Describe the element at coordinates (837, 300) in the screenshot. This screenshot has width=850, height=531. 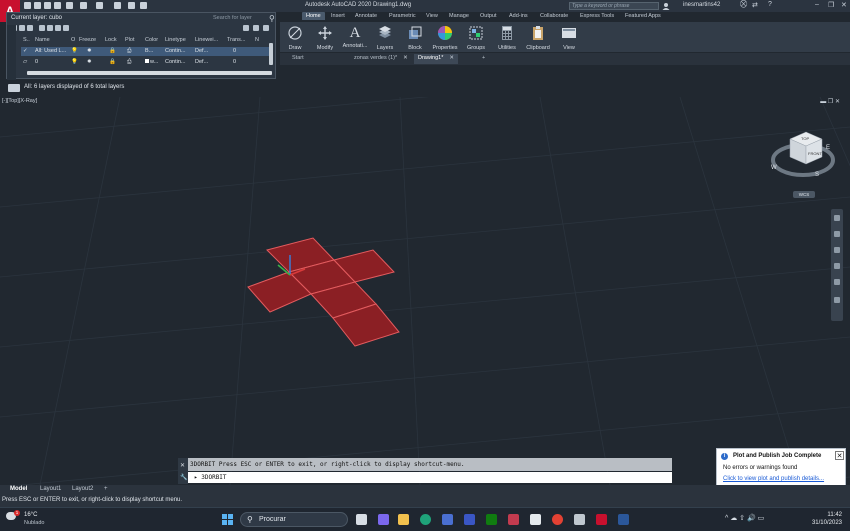
I see `navbar-menu-icon` at that location.